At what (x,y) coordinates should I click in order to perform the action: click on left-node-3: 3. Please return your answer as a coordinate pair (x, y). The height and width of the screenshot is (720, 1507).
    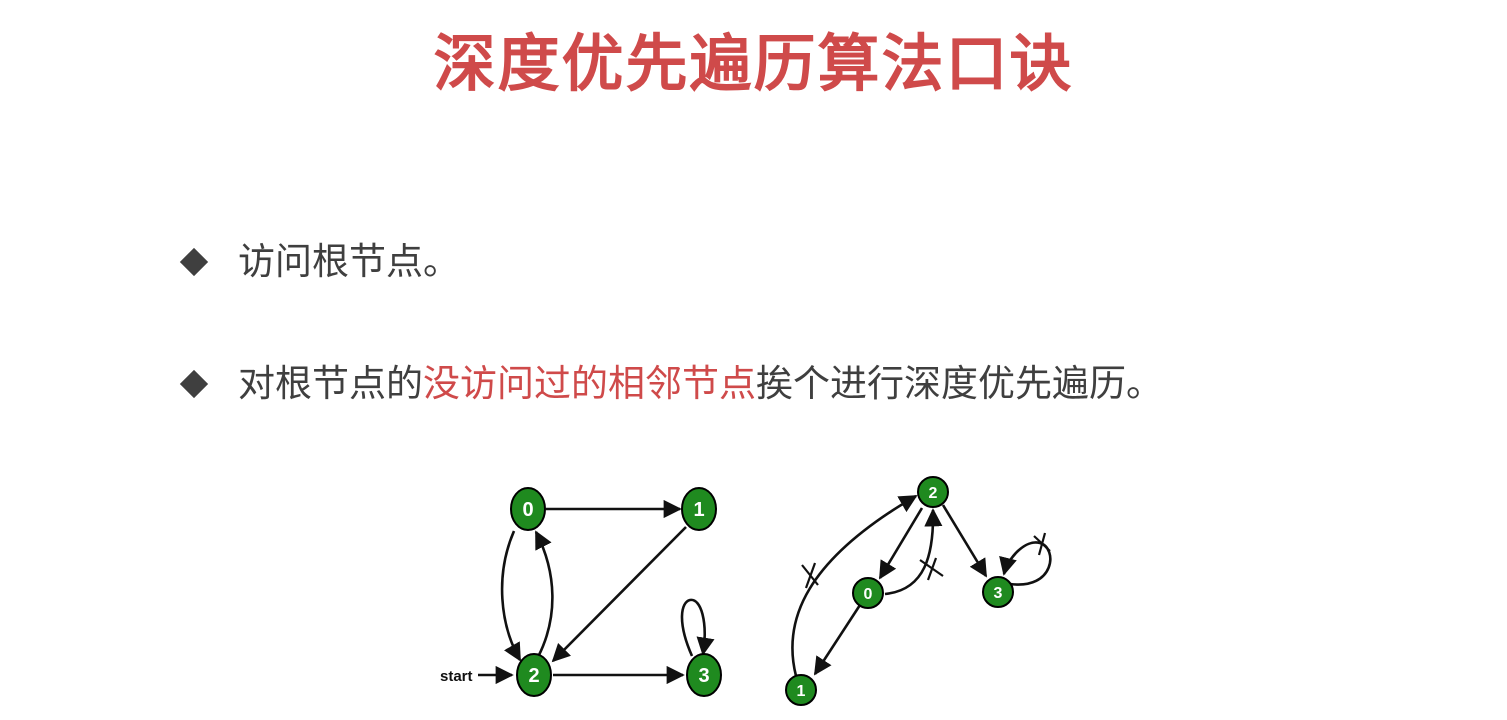
    Looking at the image, I should click on (704, 675).